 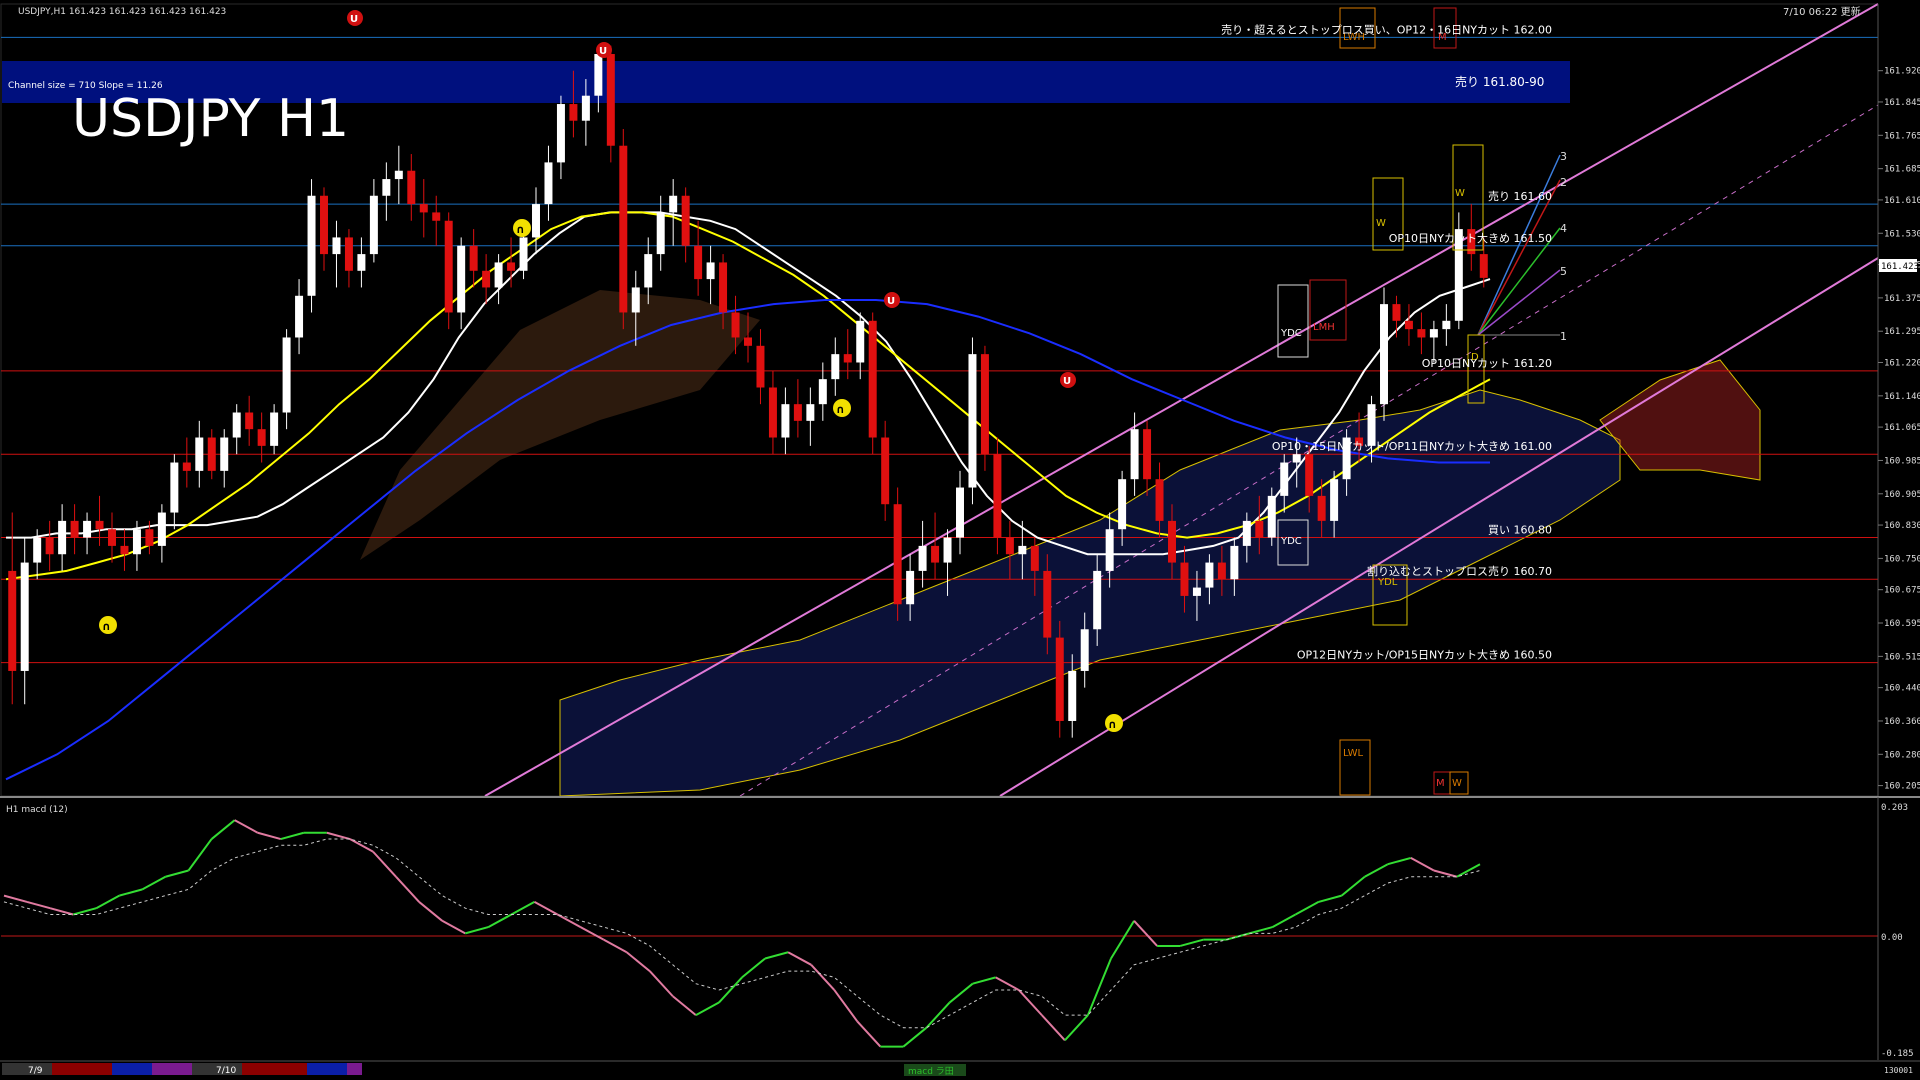 I want to click on macd-tab-label: macd ラ田, so click(x=931, y=1071).